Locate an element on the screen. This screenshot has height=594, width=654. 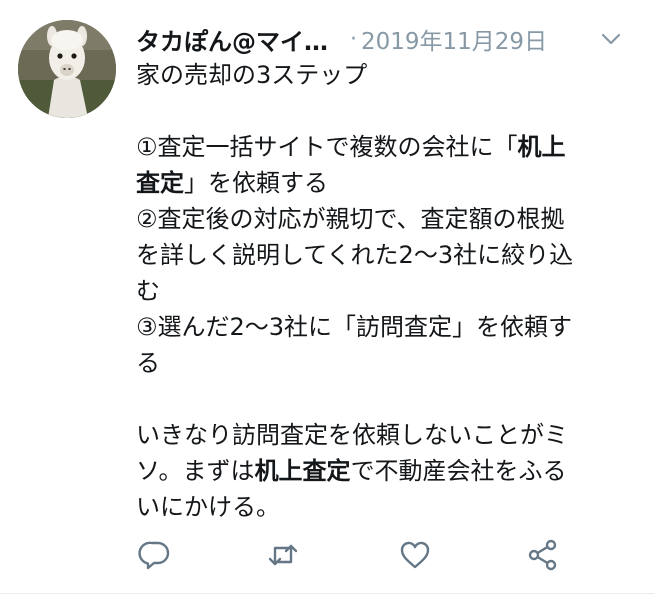
body-line: ①査定一括サイトで複数の会社に「机上 is located at coordinates (386, 147).